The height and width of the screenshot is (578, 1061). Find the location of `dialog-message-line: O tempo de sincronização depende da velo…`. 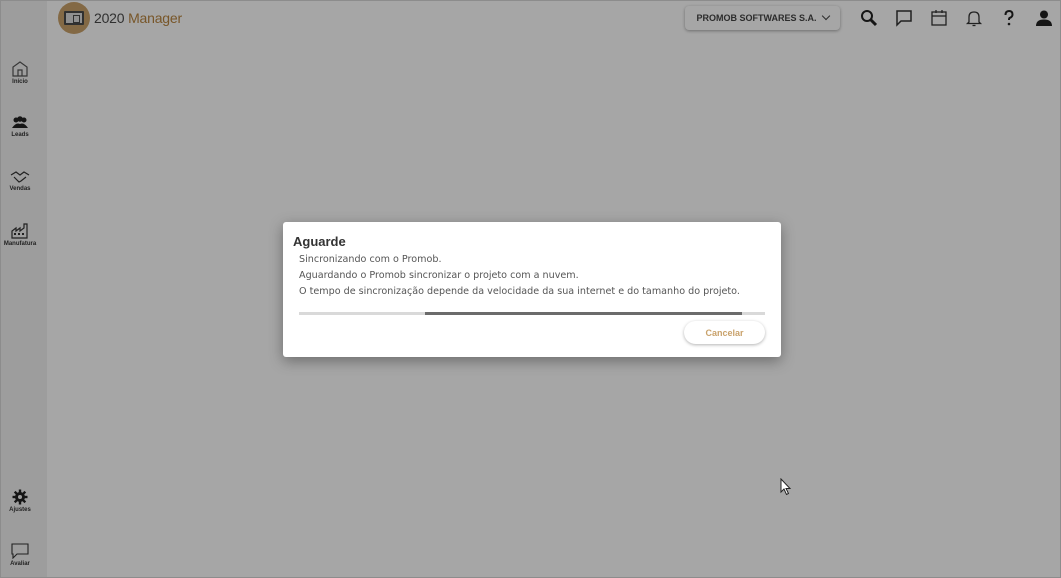

dialog-message-line: O tempo de sincronização depende da velo… is located at coordinates (519, 291).